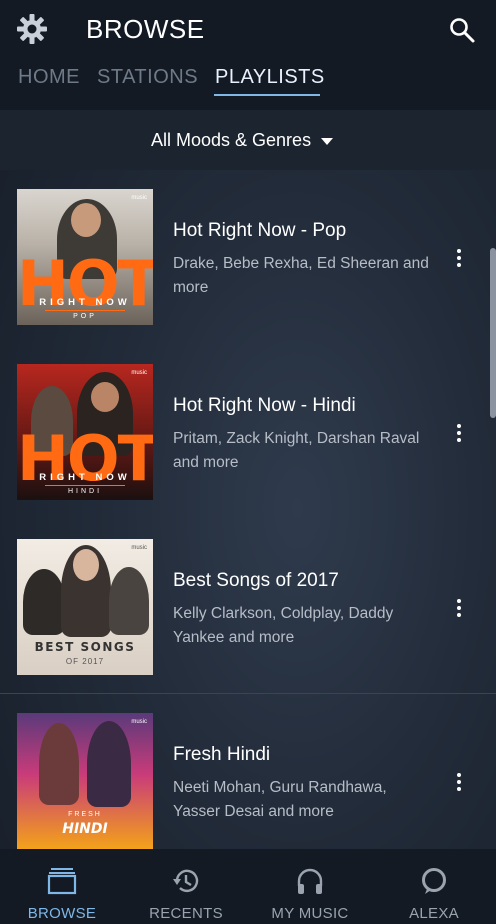  I want to click on alexa-icon, so click(434, 881).